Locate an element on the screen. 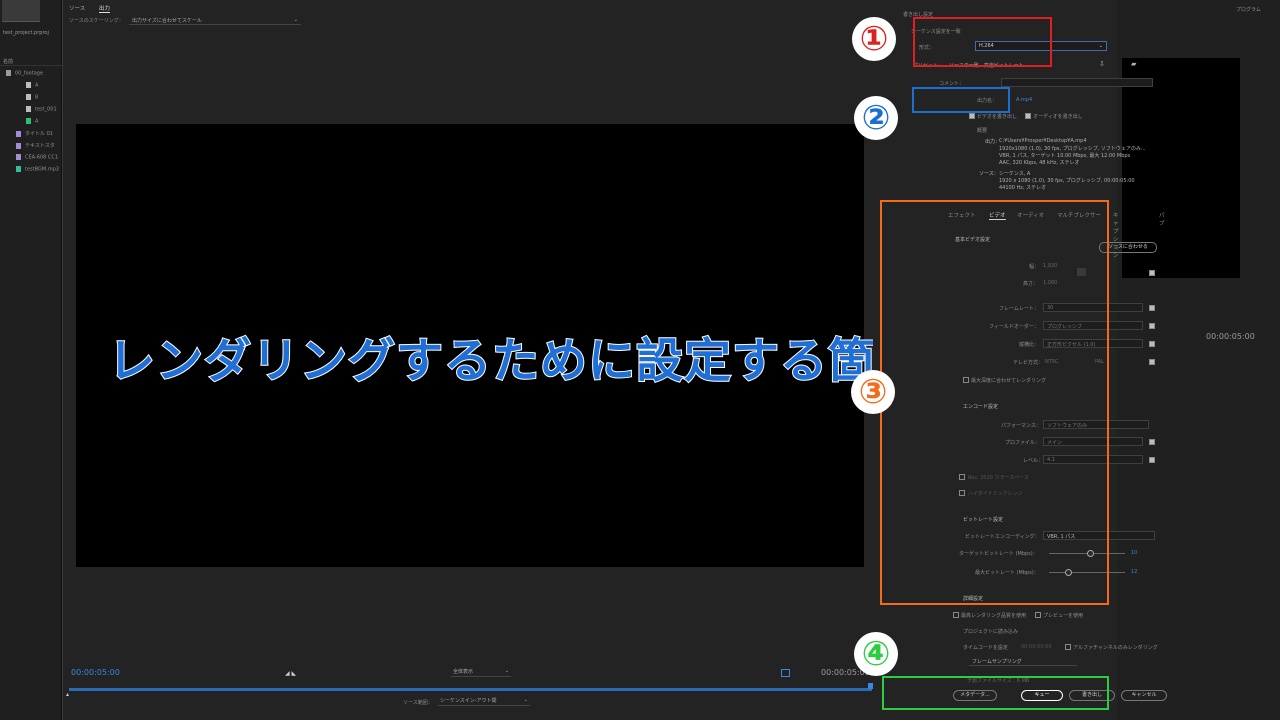 The height and width of the screenshot is (720, 1280). current-timecode: 00:00:05:00 is located at coordinates (95, 672).